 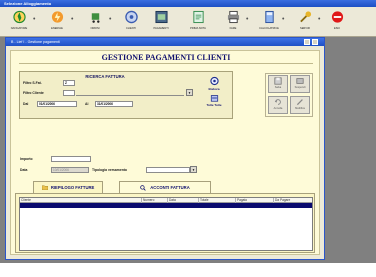 I want to click on serie-filter-label: Filtro S.Fat., so click(x=32, y=83).